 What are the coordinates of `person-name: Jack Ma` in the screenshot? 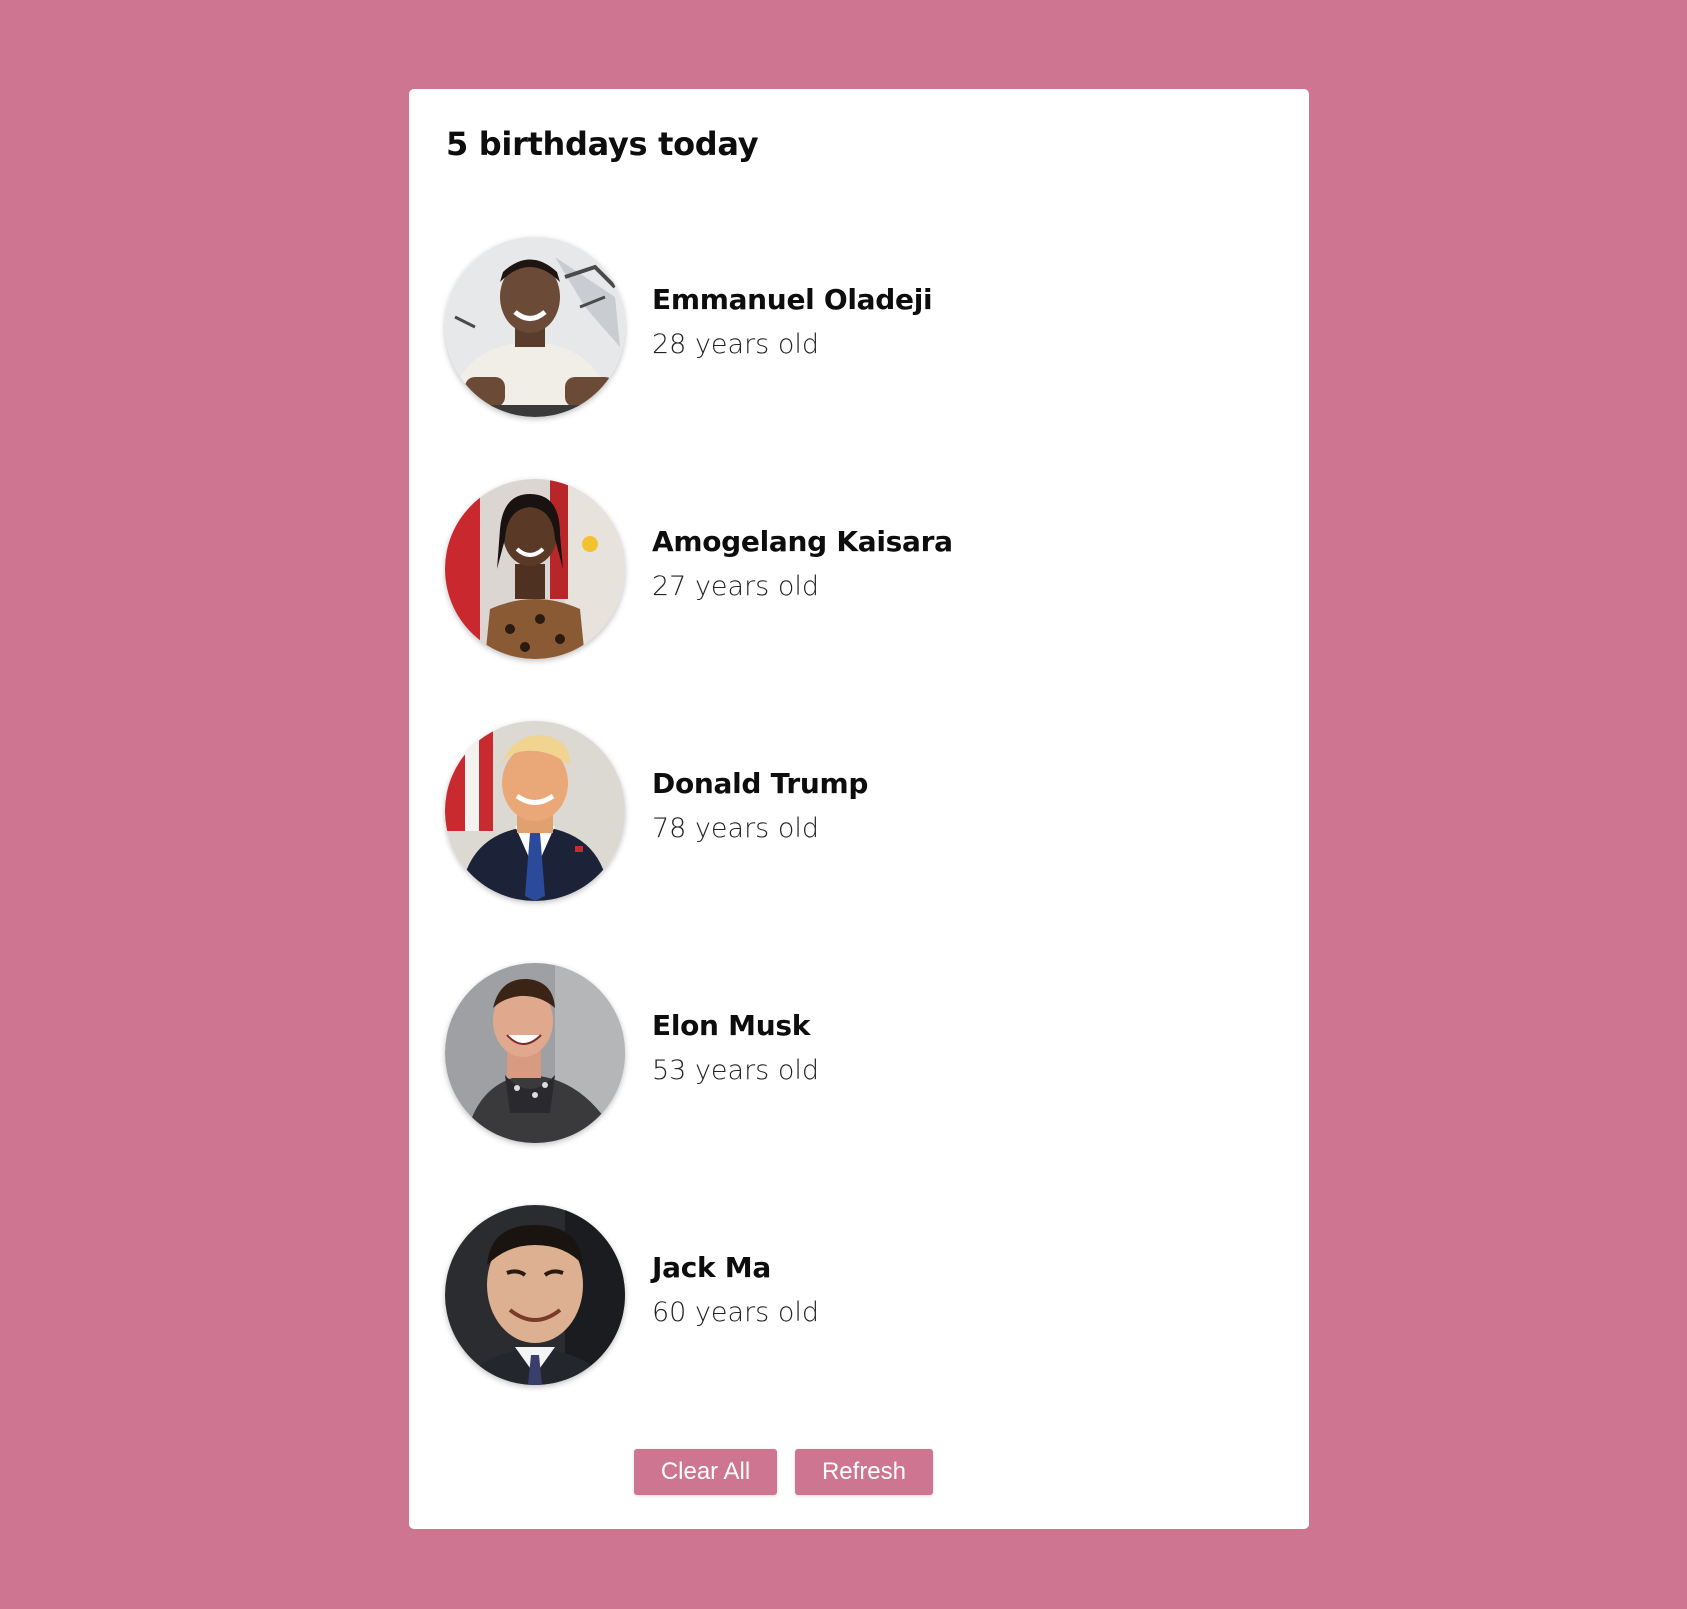 It's located at (711, 1267).